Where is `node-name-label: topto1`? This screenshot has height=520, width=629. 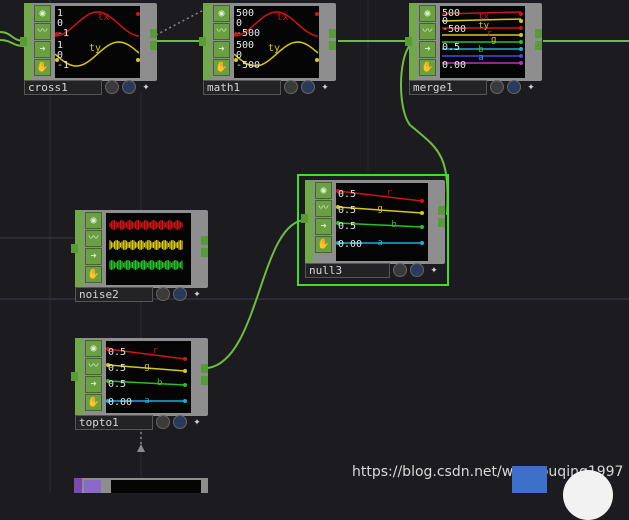 node-name-label: topto1 is located at coordinates (114, 422).